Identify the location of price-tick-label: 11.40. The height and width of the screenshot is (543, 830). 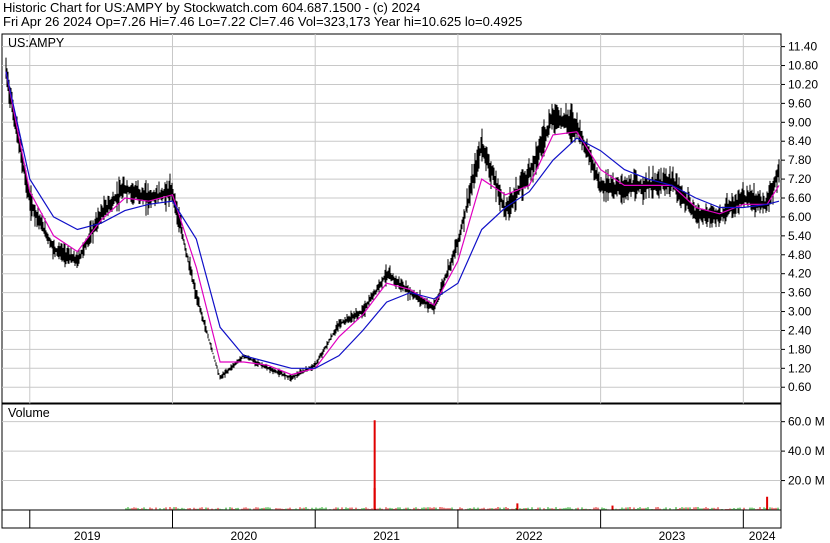
(802, 47).